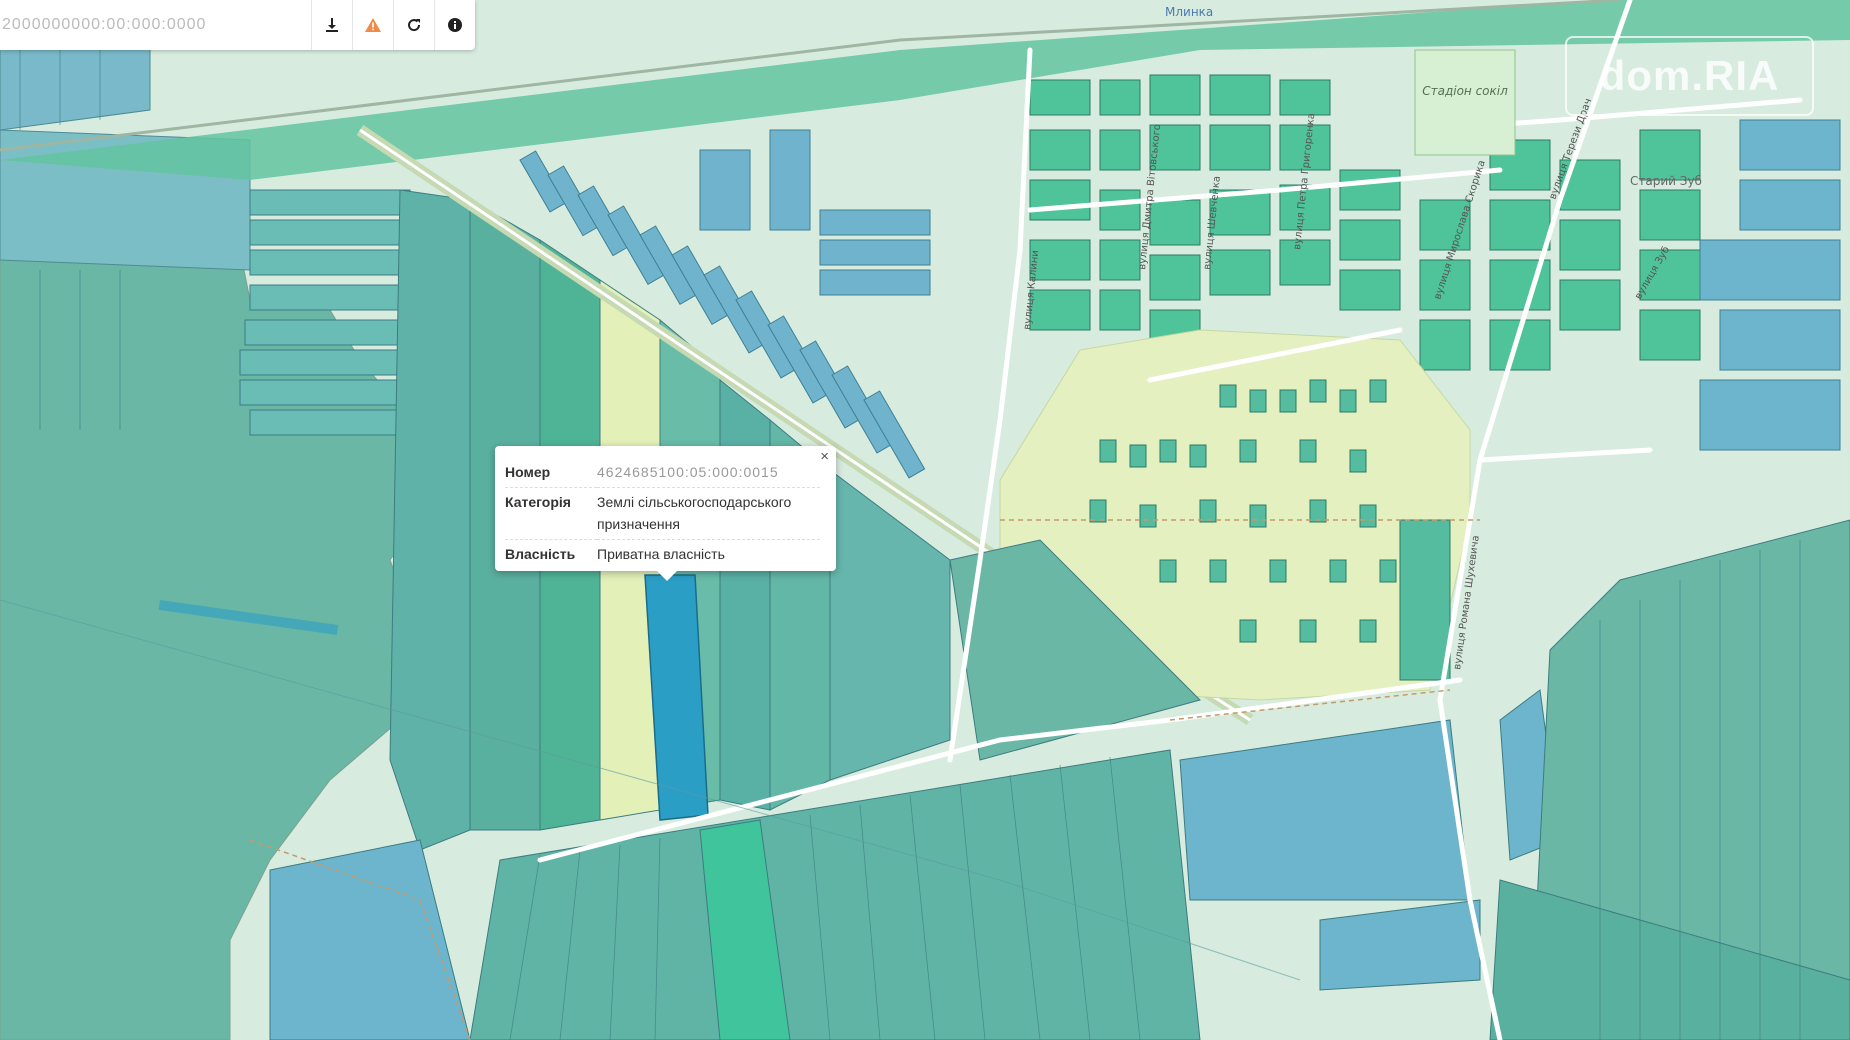 The height and width of the screenshot is (1040, 1850). I want to click on download-button, so click(331, 25).